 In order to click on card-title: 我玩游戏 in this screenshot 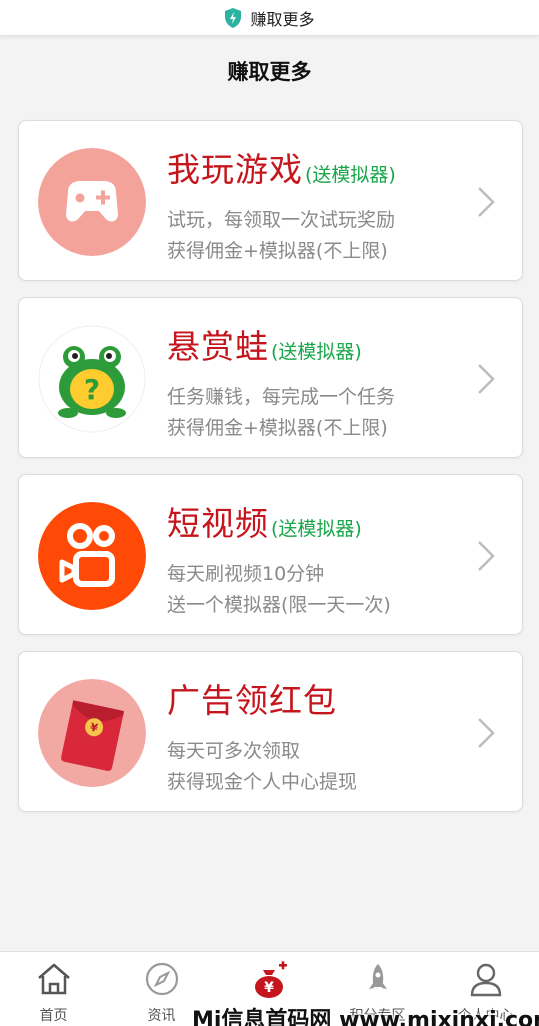, I will do `click(235, 169)`.